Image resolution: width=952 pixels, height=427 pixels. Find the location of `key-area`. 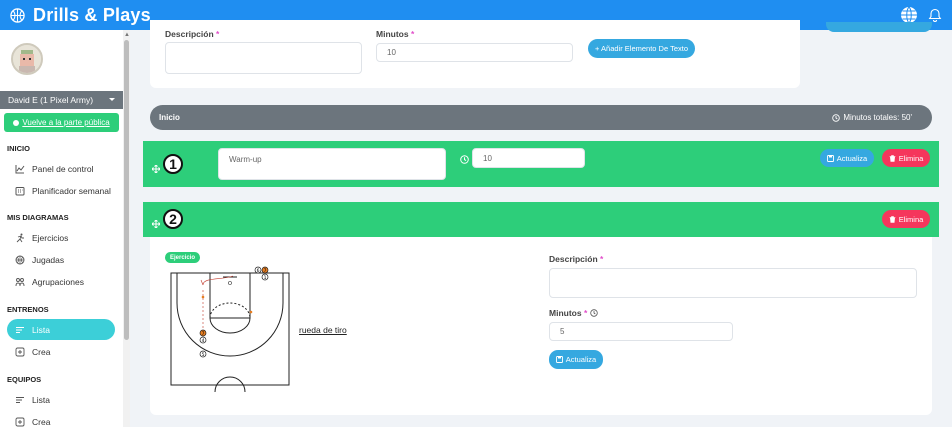

key-area is located at coordinates (230, 295).